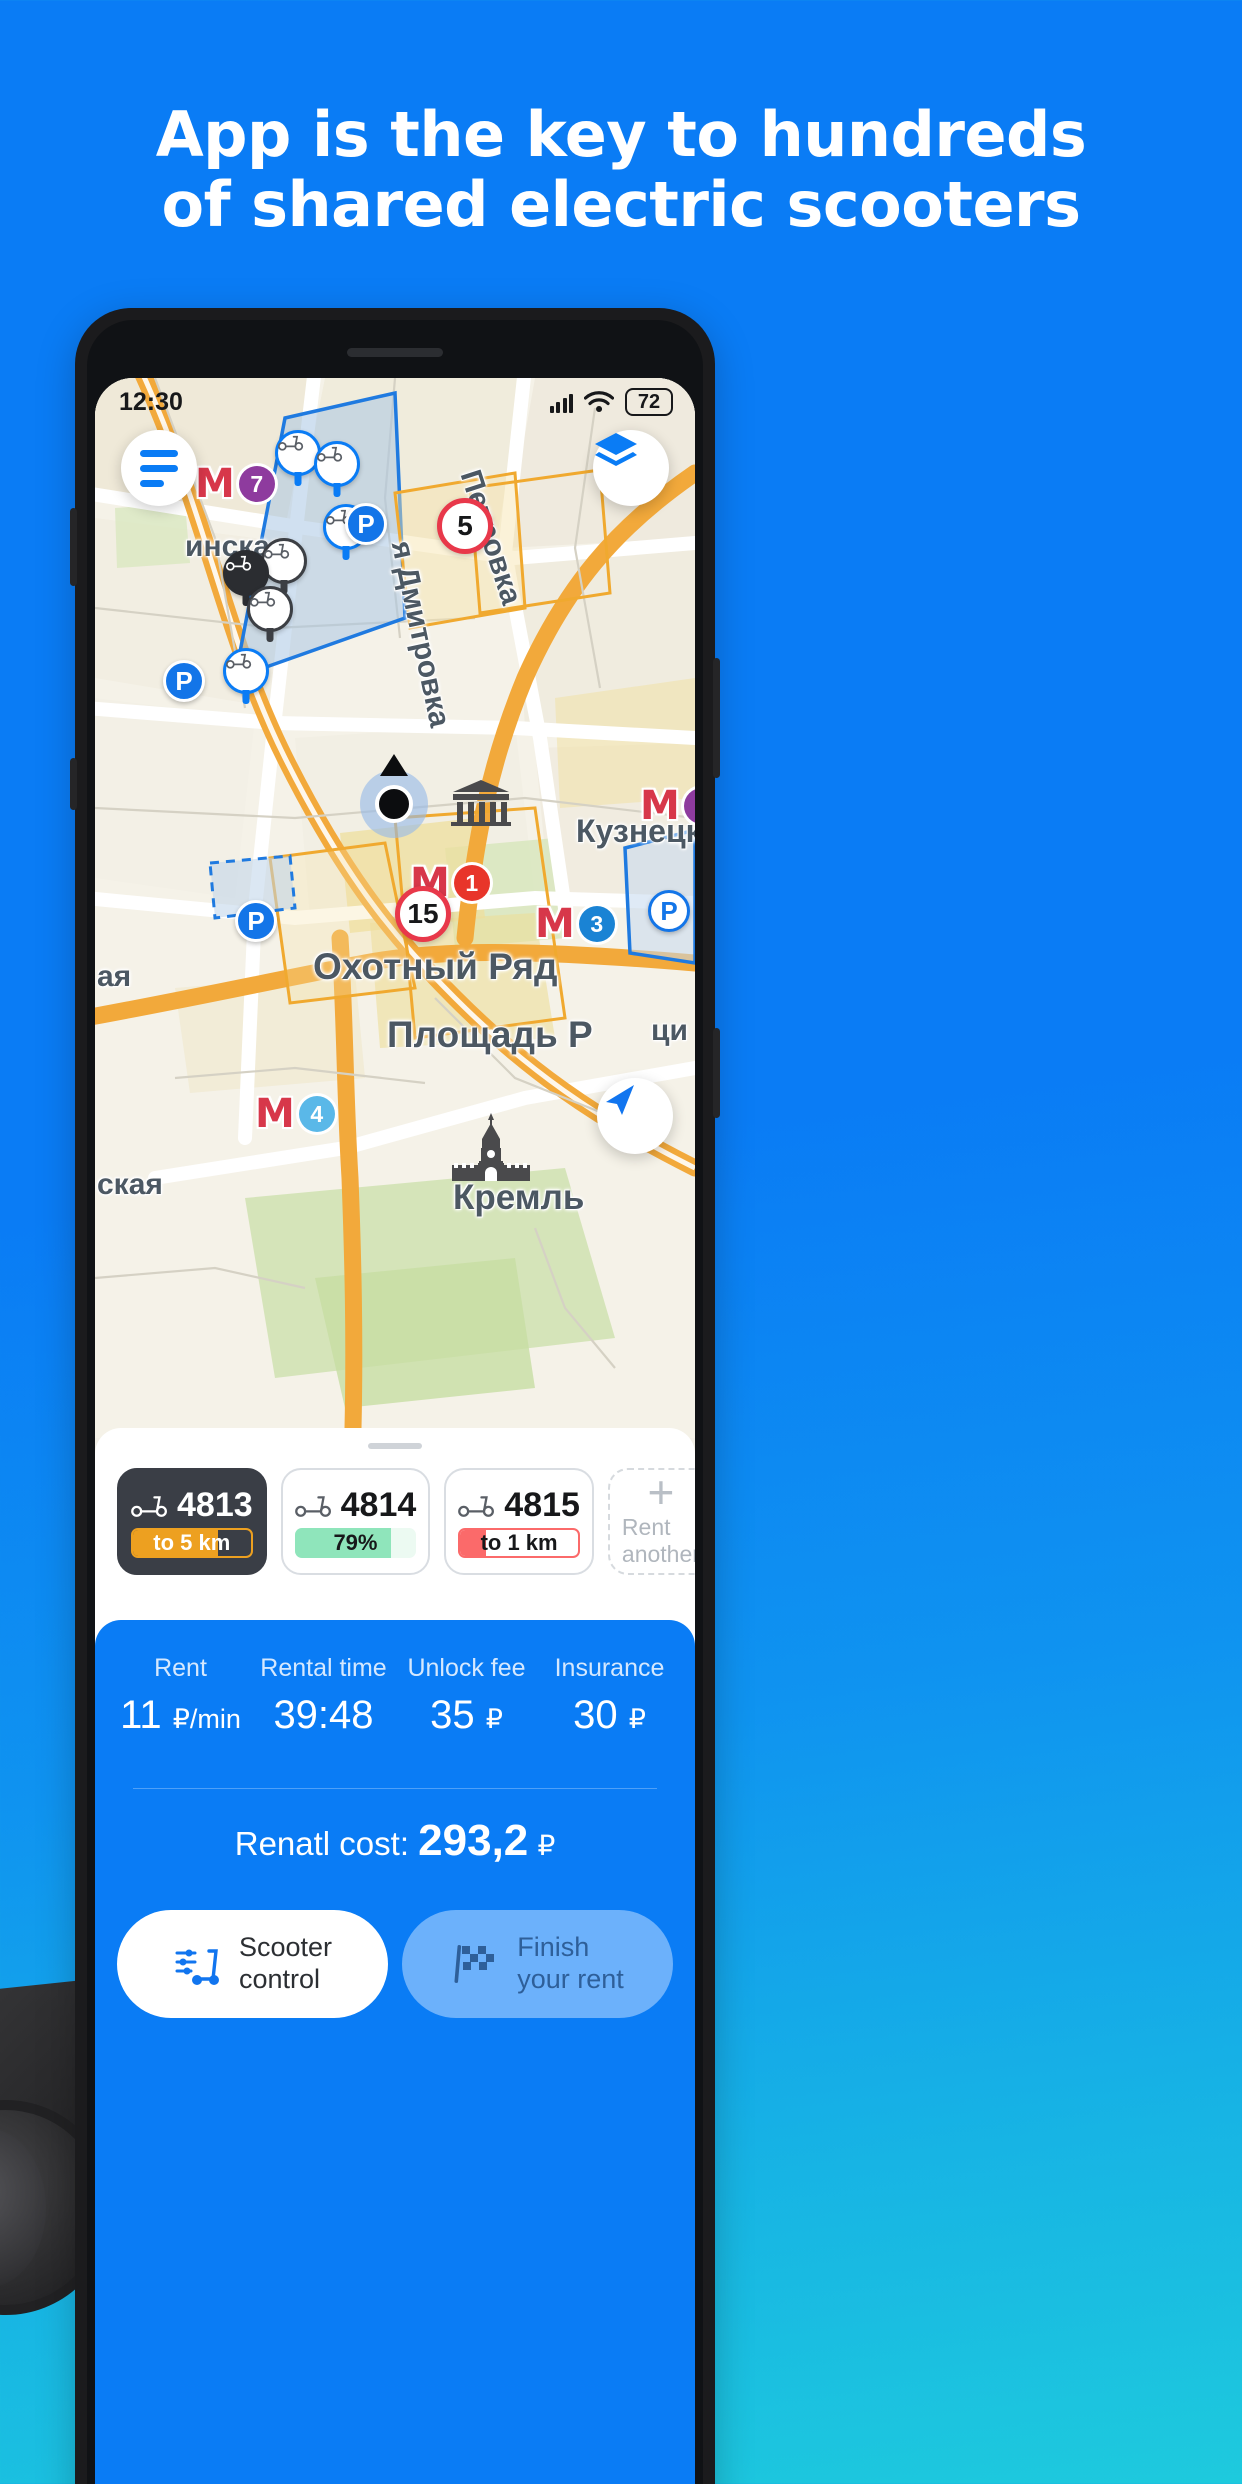  I want to click on card-header: 4813, so click(192, 1505).